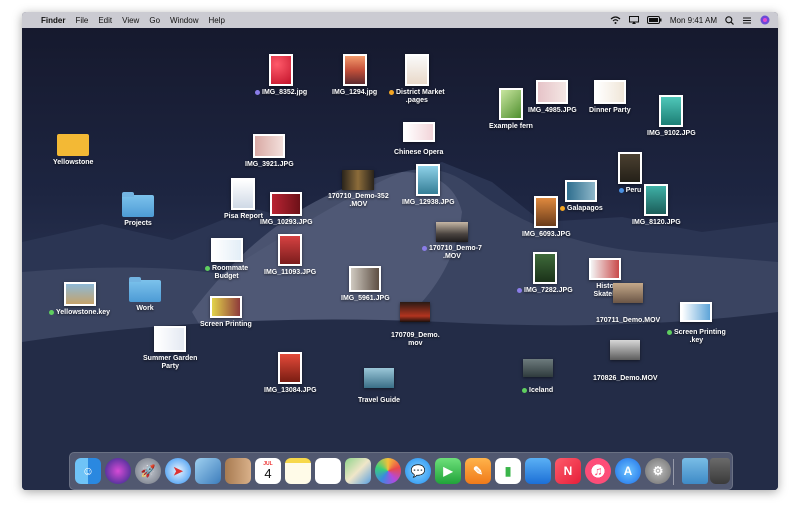 This screenshot has width=800, height=517. I want to click on file-img-10293: IMG_10293.JPG, so click(286, 209).